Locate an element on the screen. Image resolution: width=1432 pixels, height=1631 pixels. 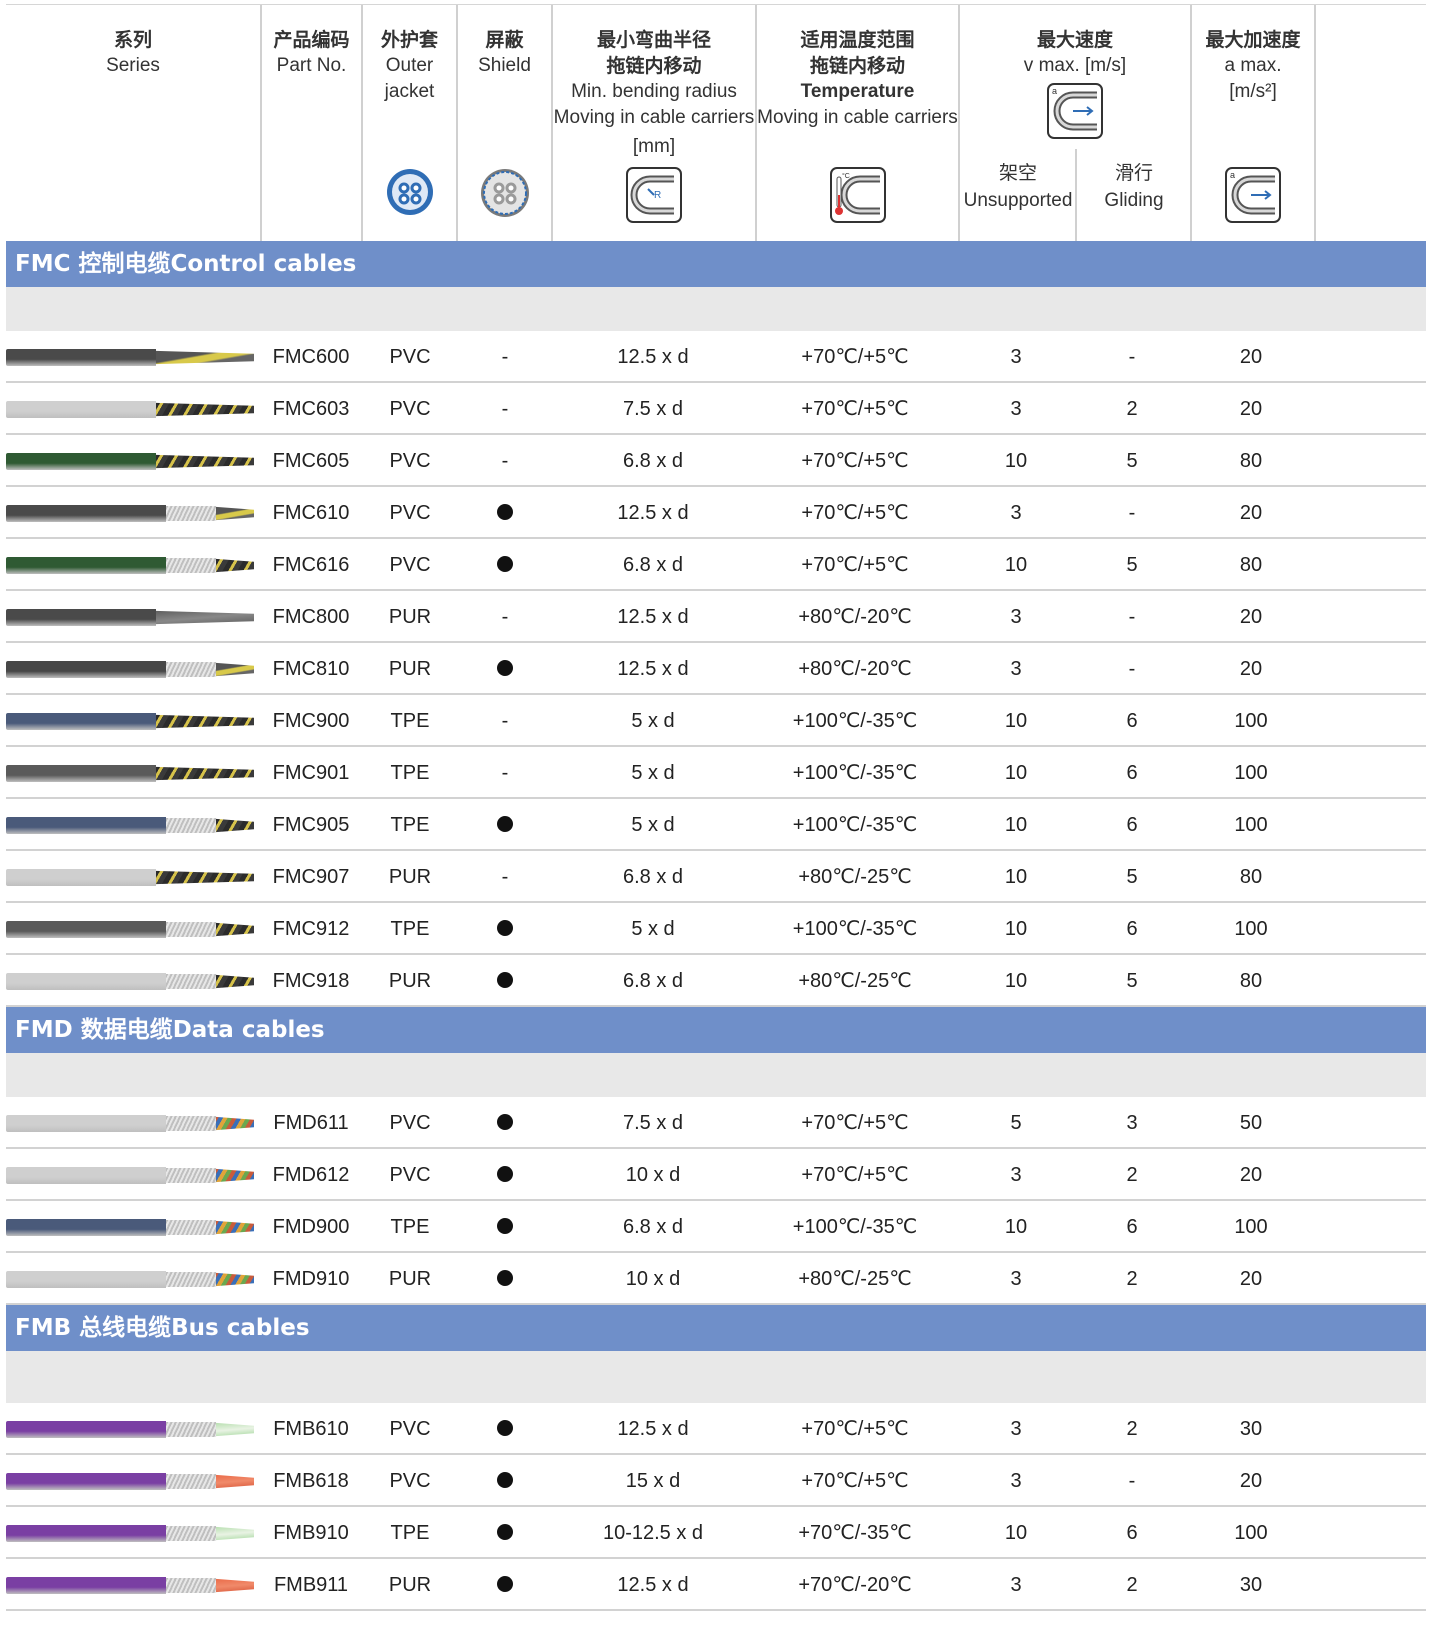
temperature-icon: °C is located at coordinates (857, 195).